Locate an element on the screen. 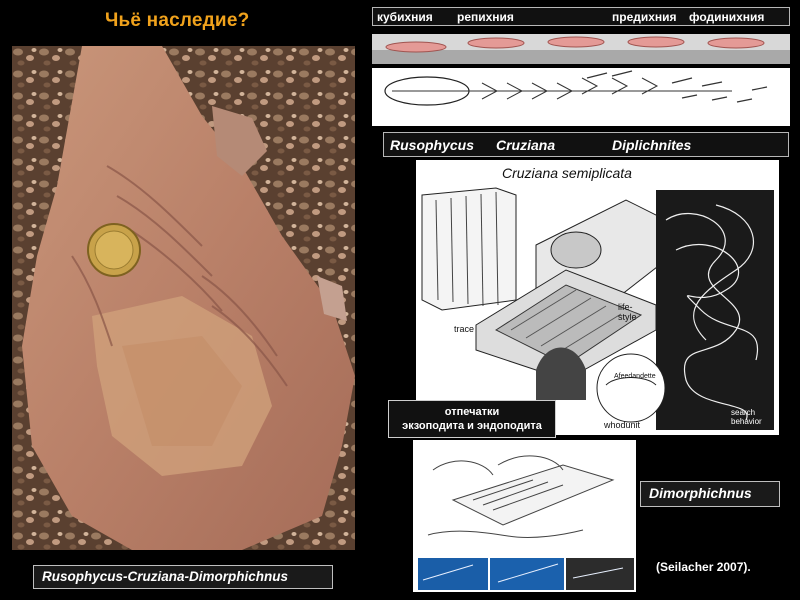  behavior-repichnia: репихния is located at coordinates (485, 17).